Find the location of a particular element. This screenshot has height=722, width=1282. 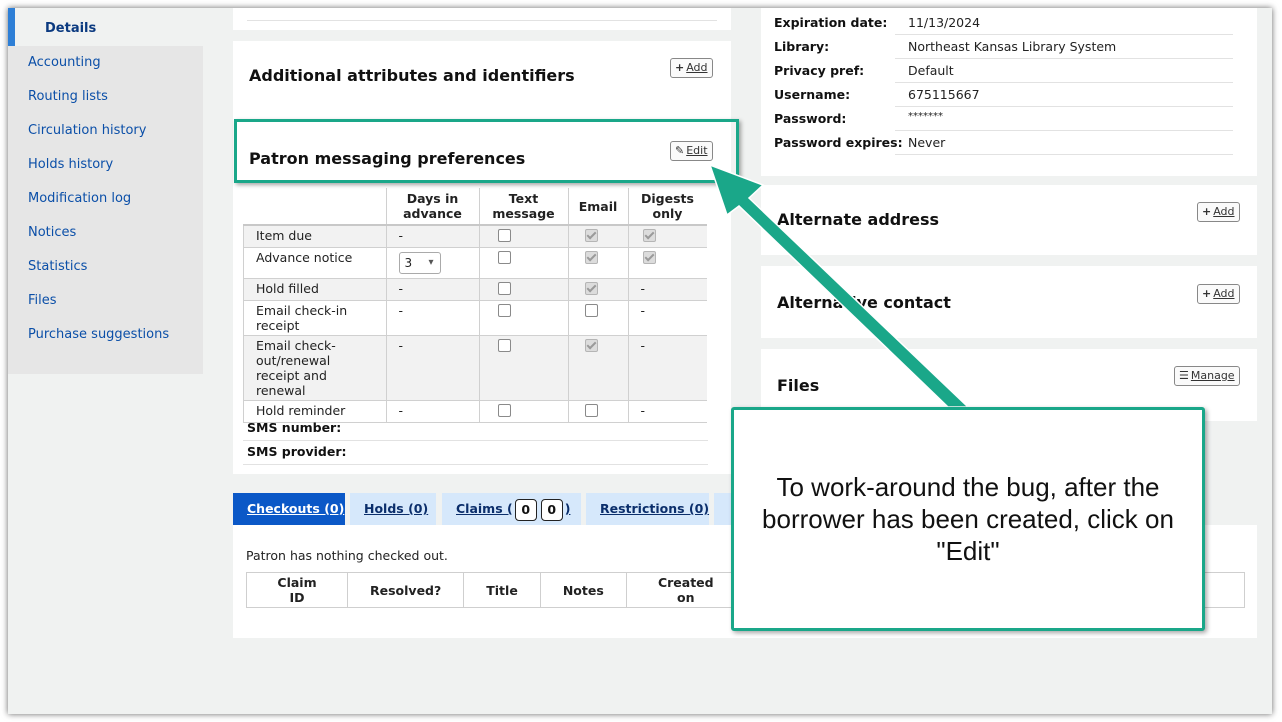

claims-count-badge: 0 is located at coordinates (525, 509).